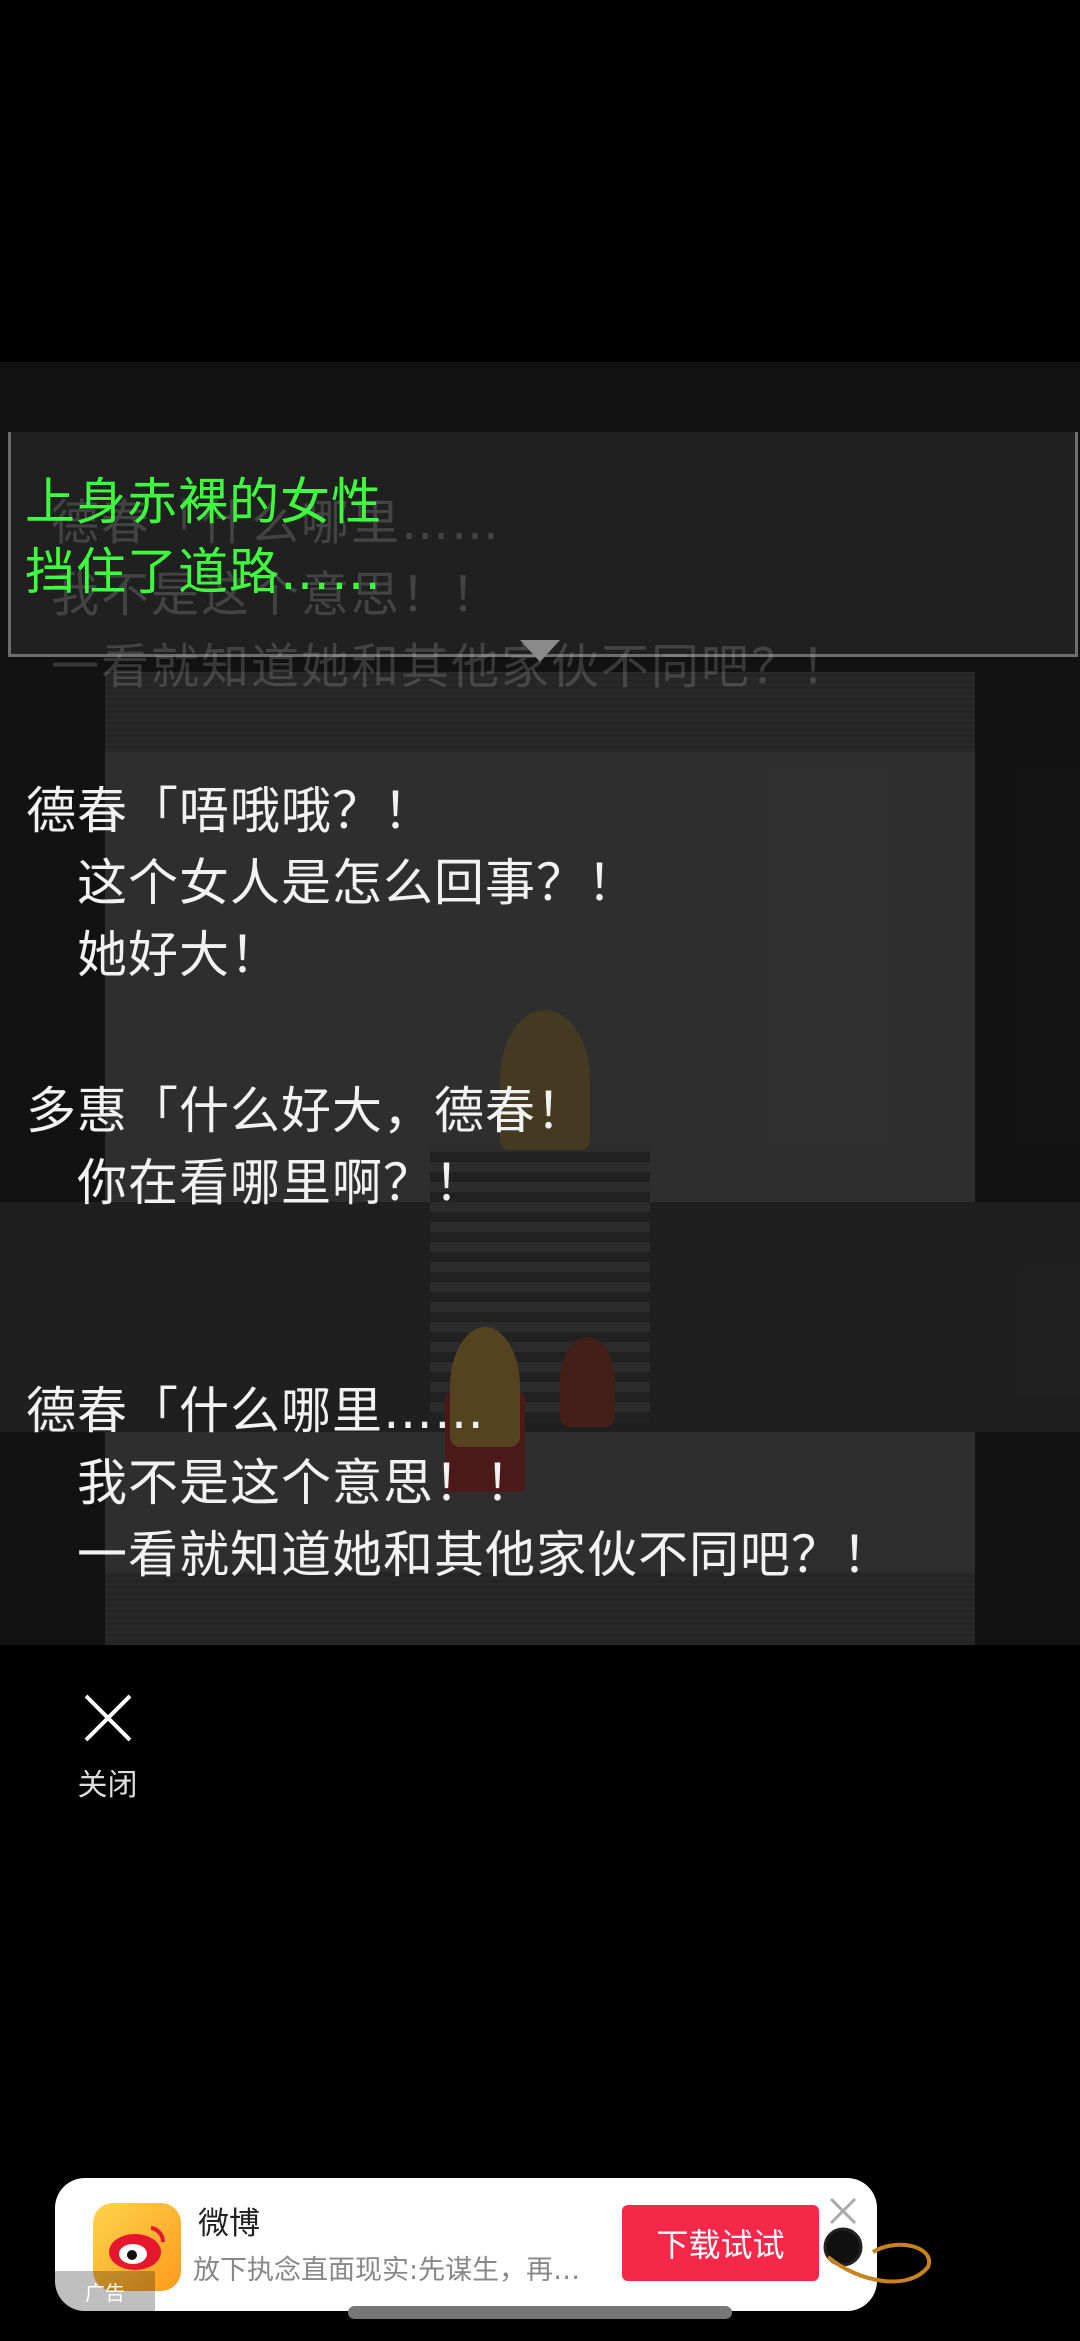 The image size is (1080, 2341). What do you see at coordinates (153, 955) in the screenshot?
I see `dialogue-line: 她好大！` at bounding box center [153, 955].